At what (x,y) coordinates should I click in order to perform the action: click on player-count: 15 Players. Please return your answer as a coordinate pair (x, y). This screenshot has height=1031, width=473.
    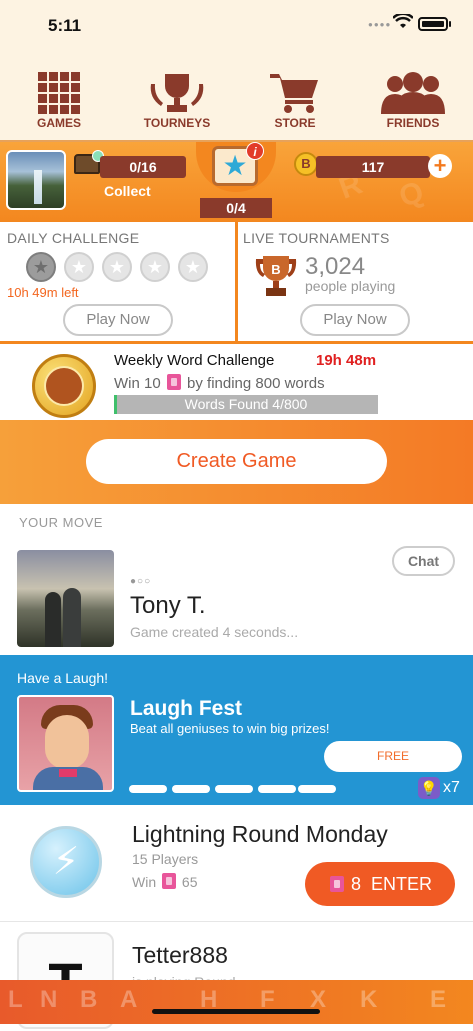
    Looking at the image, I should click on (165, 859).